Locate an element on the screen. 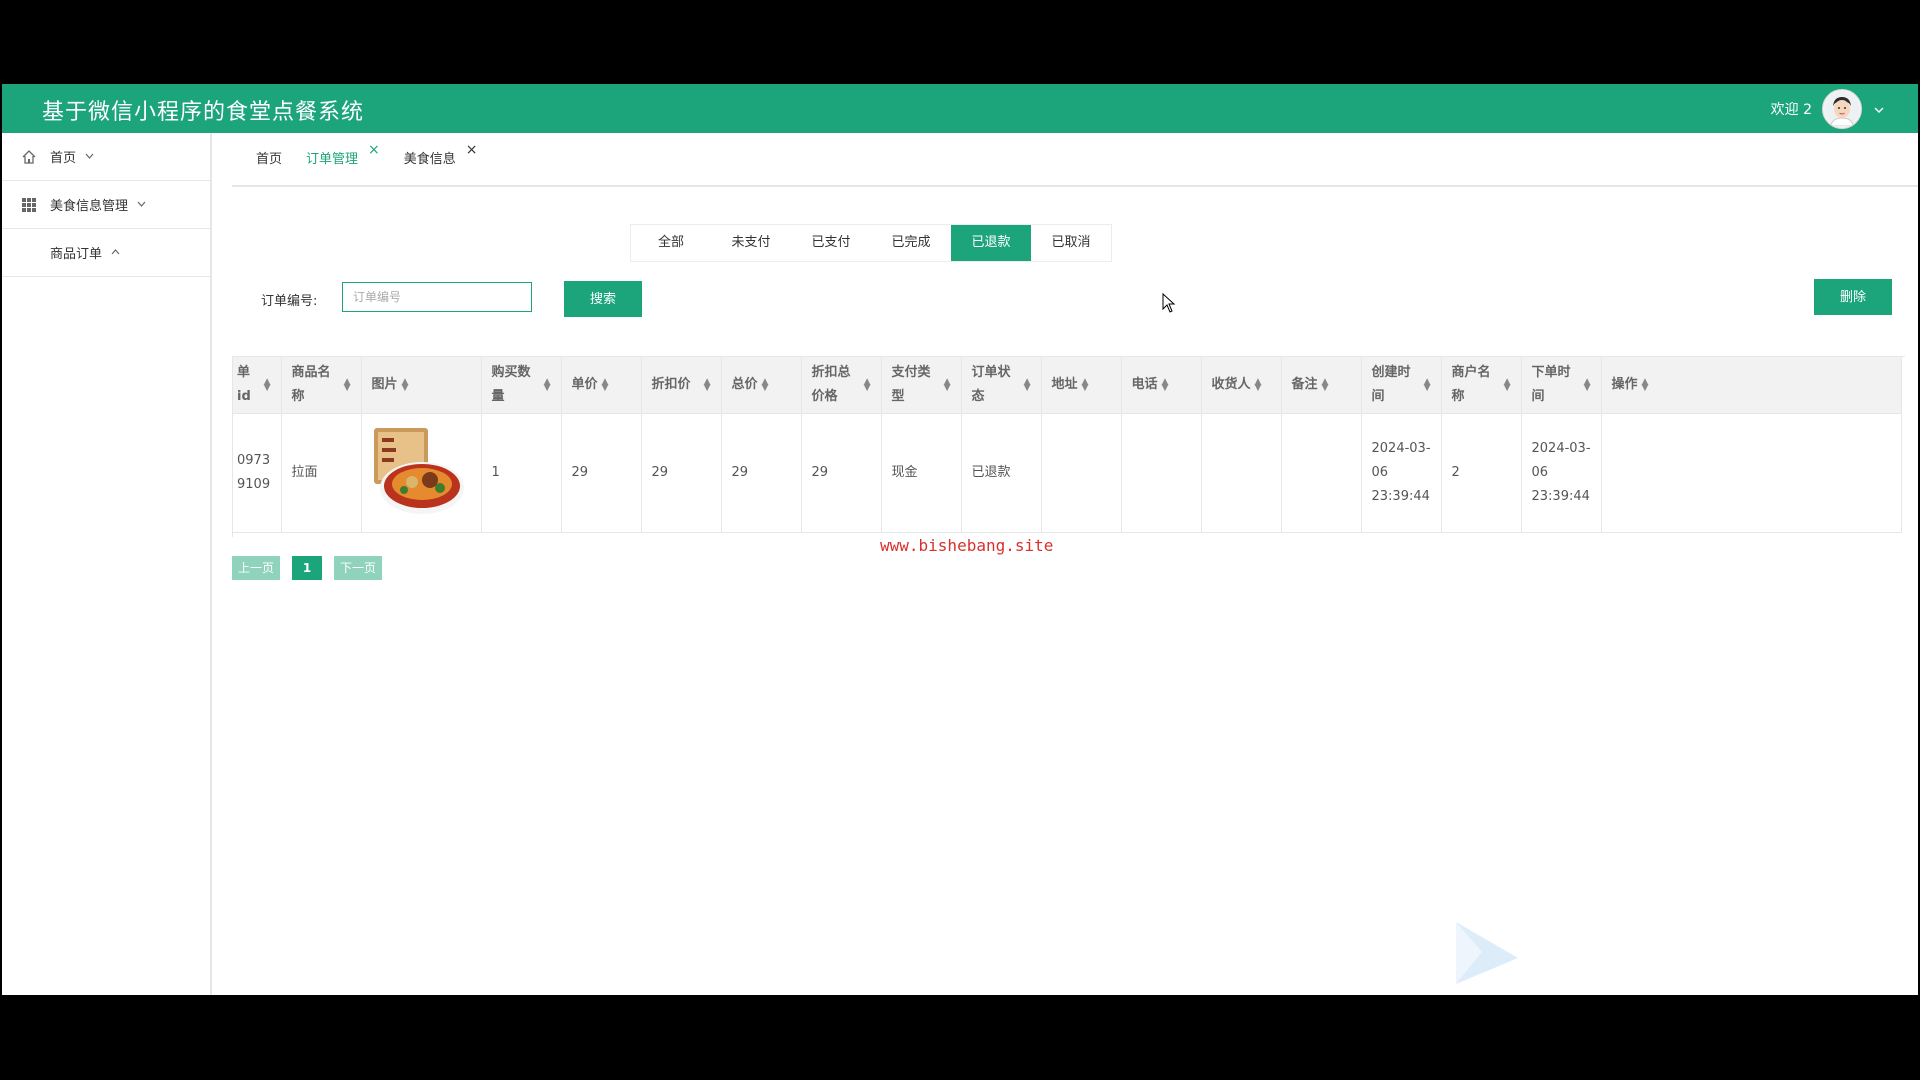 The width and height of the screenshot is (1920, 1080). status-filter-paid: 已支付 is located at coordinates (831, 243).